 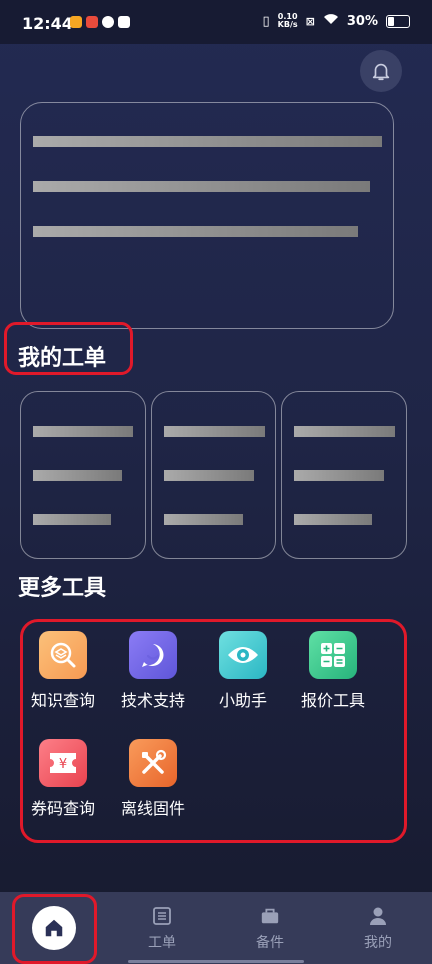 What do you see at coordinates (398, 21) in the screenshot?
I see `battery-icon` at bounding box center [398, 21].